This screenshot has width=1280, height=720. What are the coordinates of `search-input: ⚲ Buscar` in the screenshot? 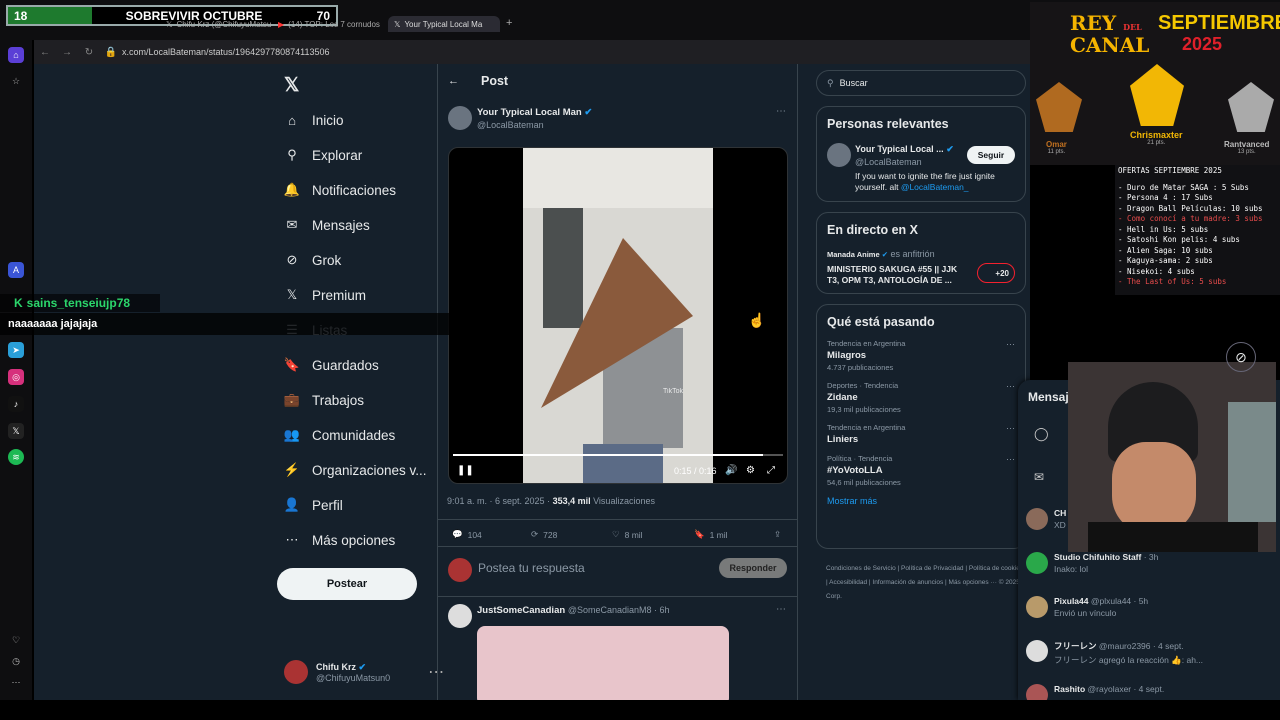 It's located at (921, 83).